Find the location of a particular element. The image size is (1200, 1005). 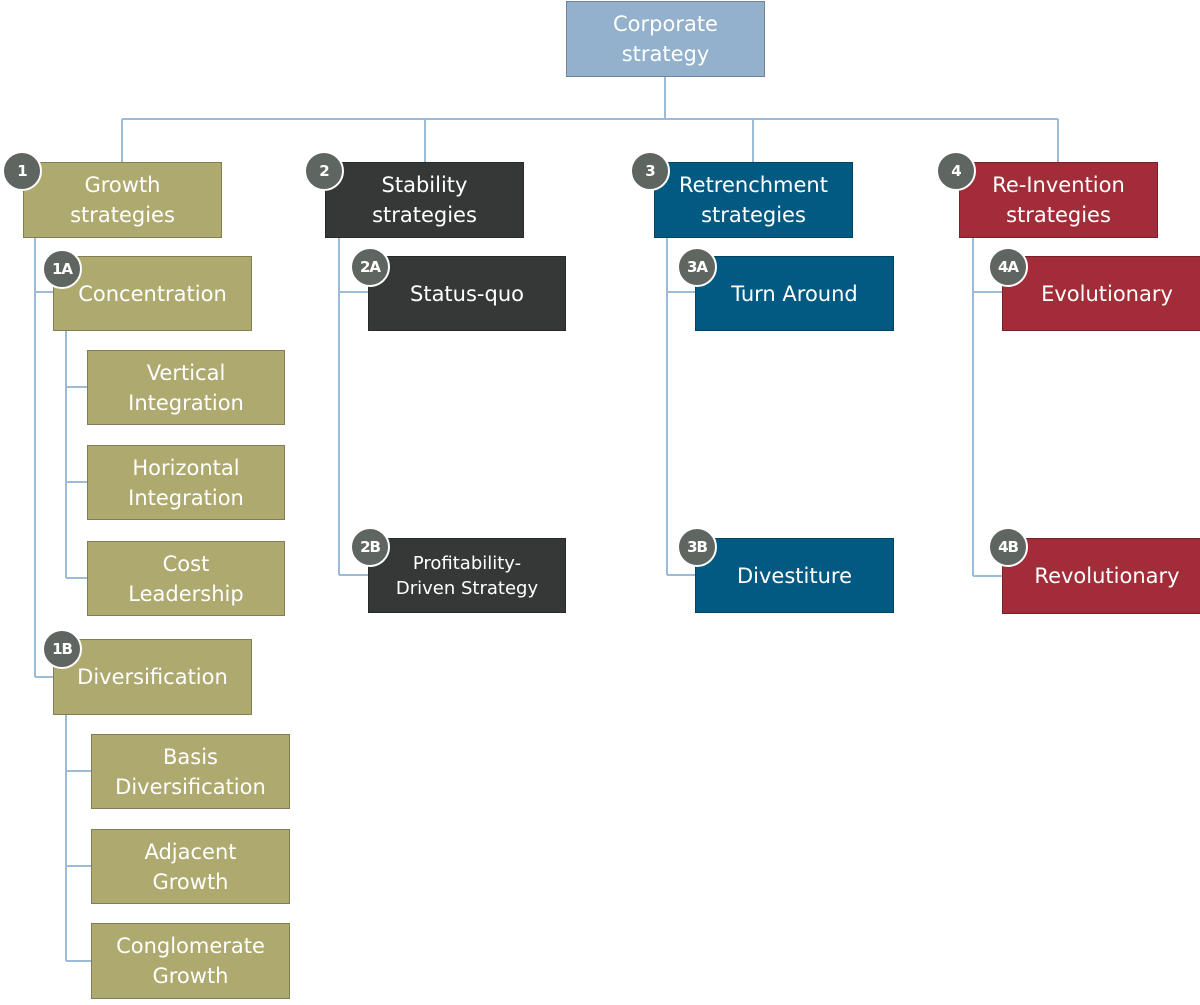

badge-1b: 1B is located at coordinates (62, 649).